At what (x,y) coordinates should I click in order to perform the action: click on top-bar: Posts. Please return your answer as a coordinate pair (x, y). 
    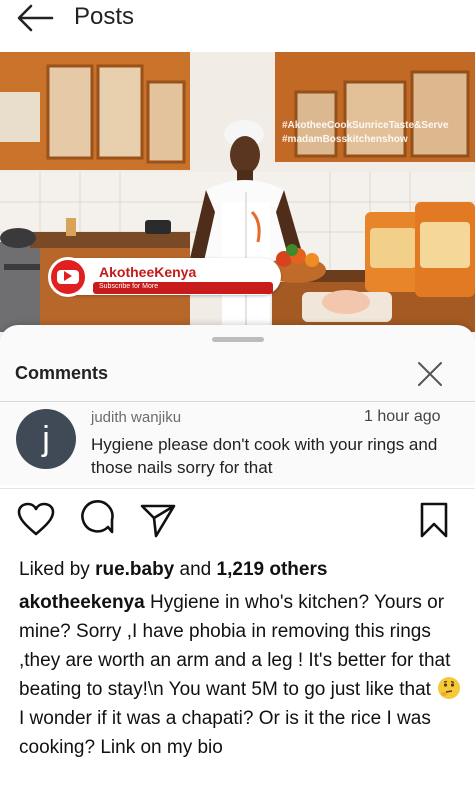
    Looking at the image, I should click on (237, 23).